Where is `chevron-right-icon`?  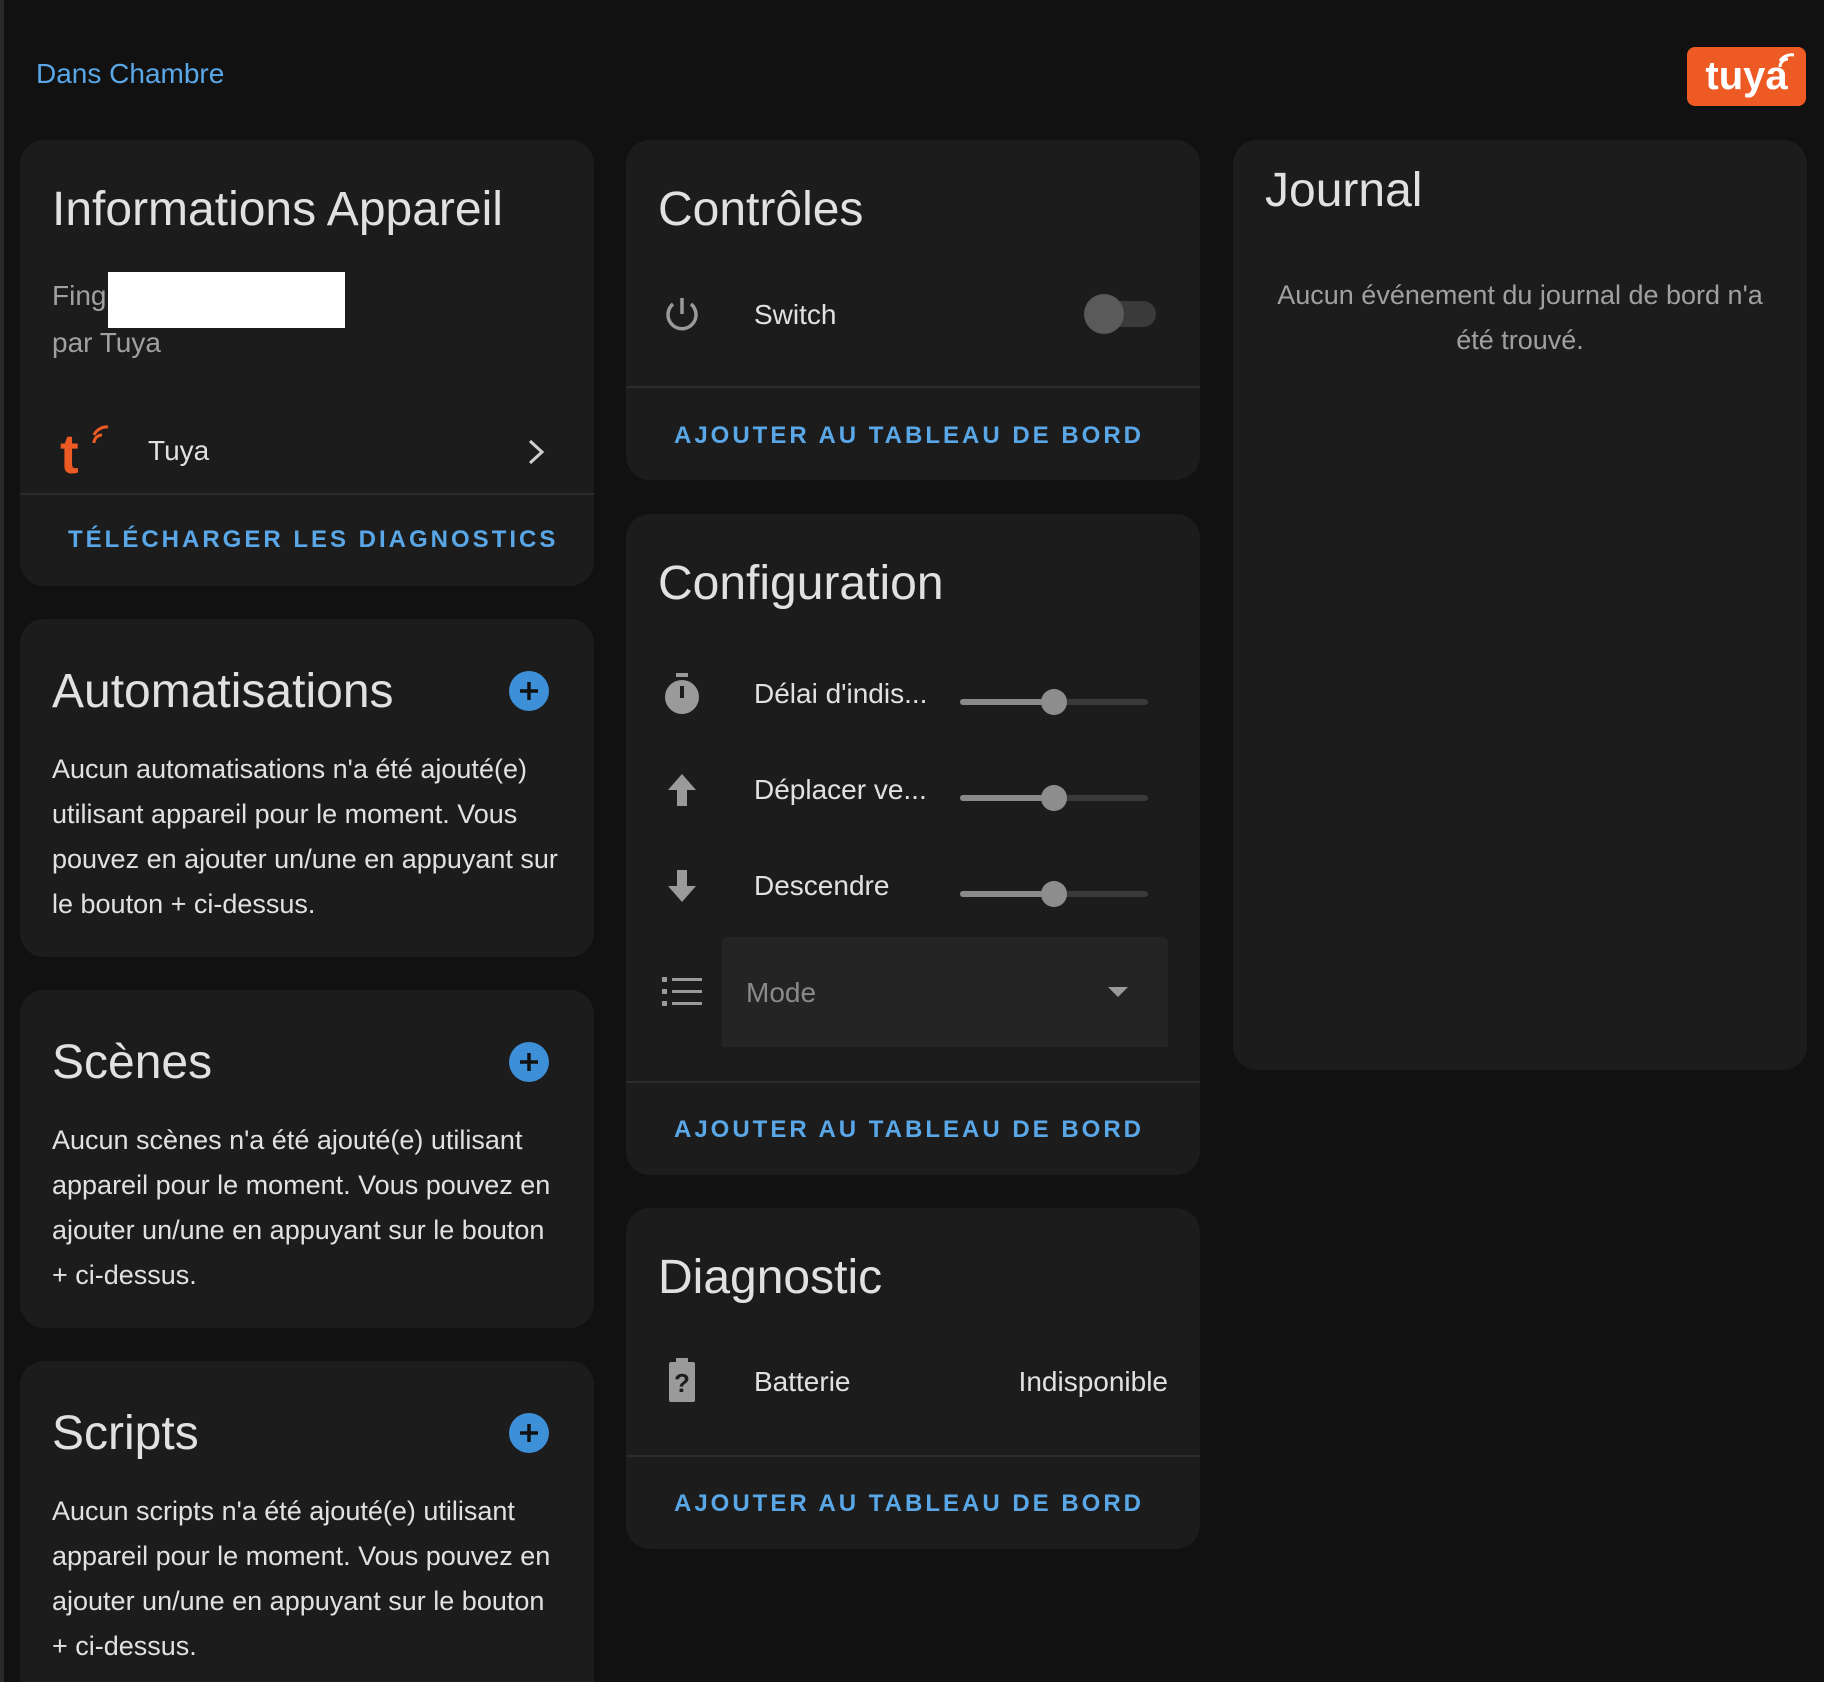 chevron-right-icon is located at coordinates (536, 452).